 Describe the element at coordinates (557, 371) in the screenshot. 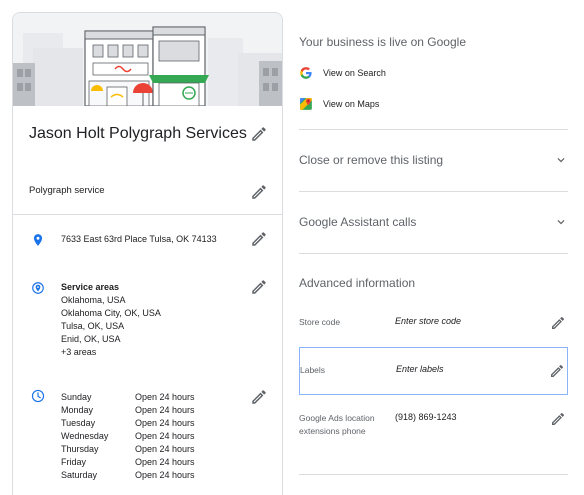

I see `edit-labels-pencil-icon` at that location.